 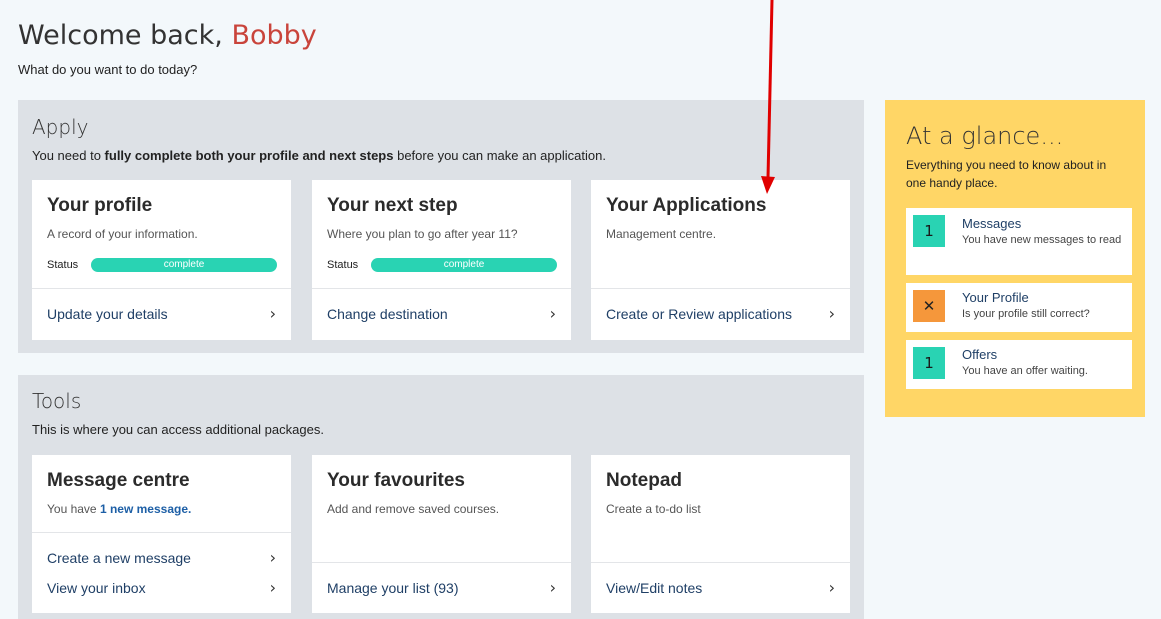 What do you see at coordinates (1042, 240) in the screenshot?
I see `glance-item-text: You have new messages to read` at bounding box center [1042, 240].